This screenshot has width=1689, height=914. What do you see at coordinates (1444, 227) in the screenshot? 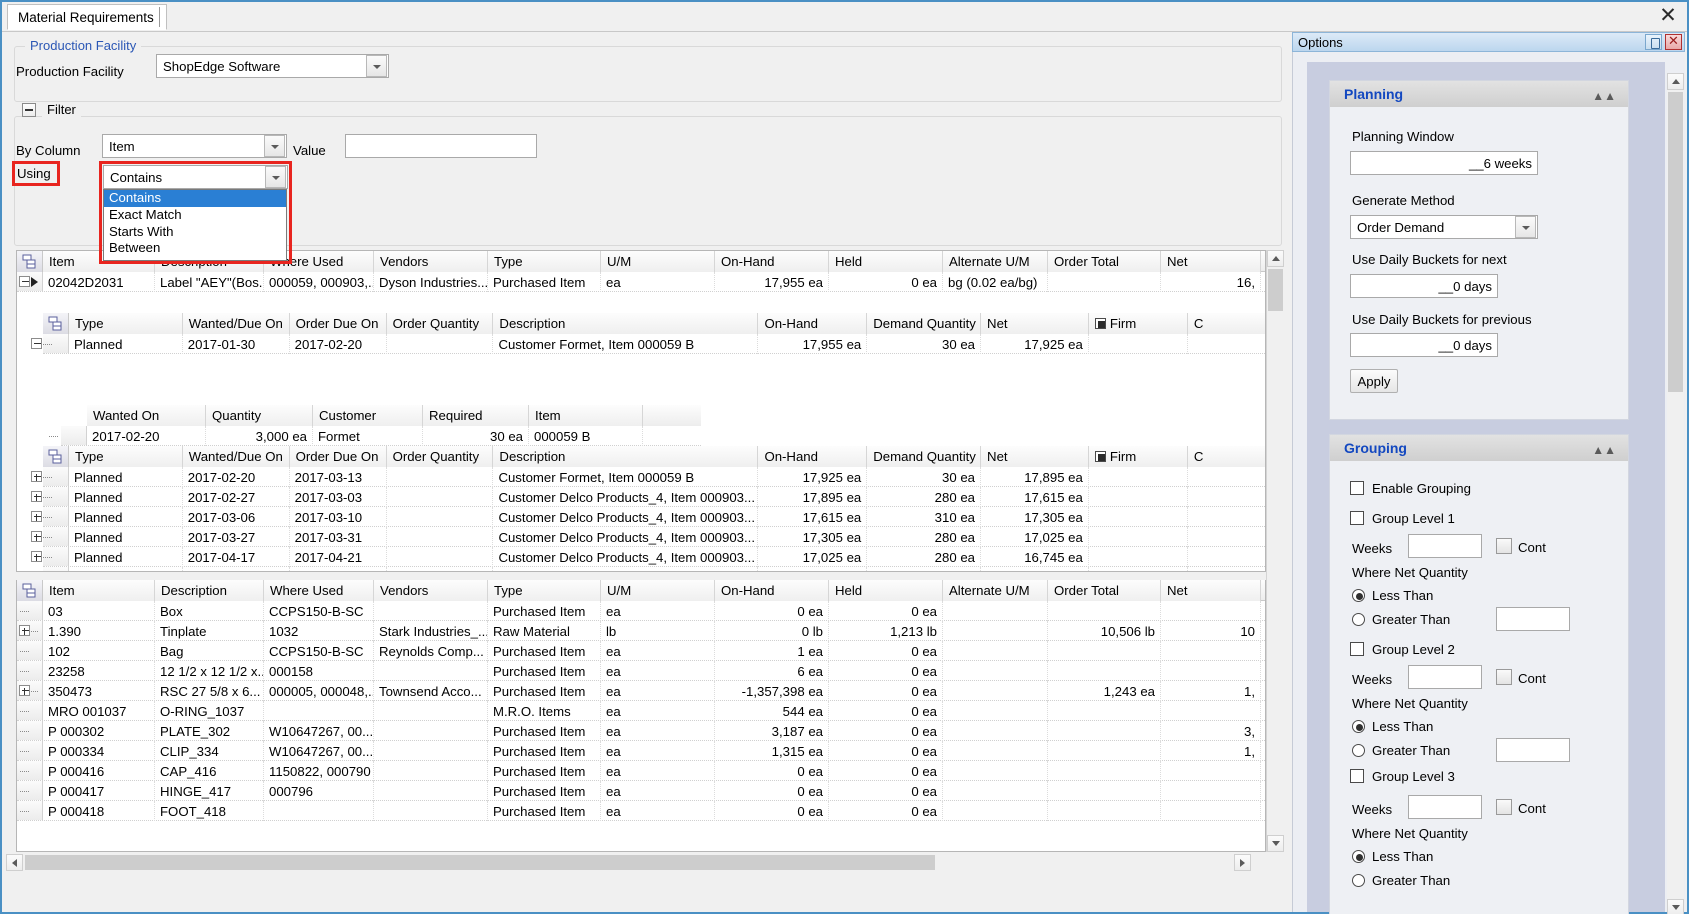
I see `generate-method-combo: Order Demand` at bounding box center [1444, 227].